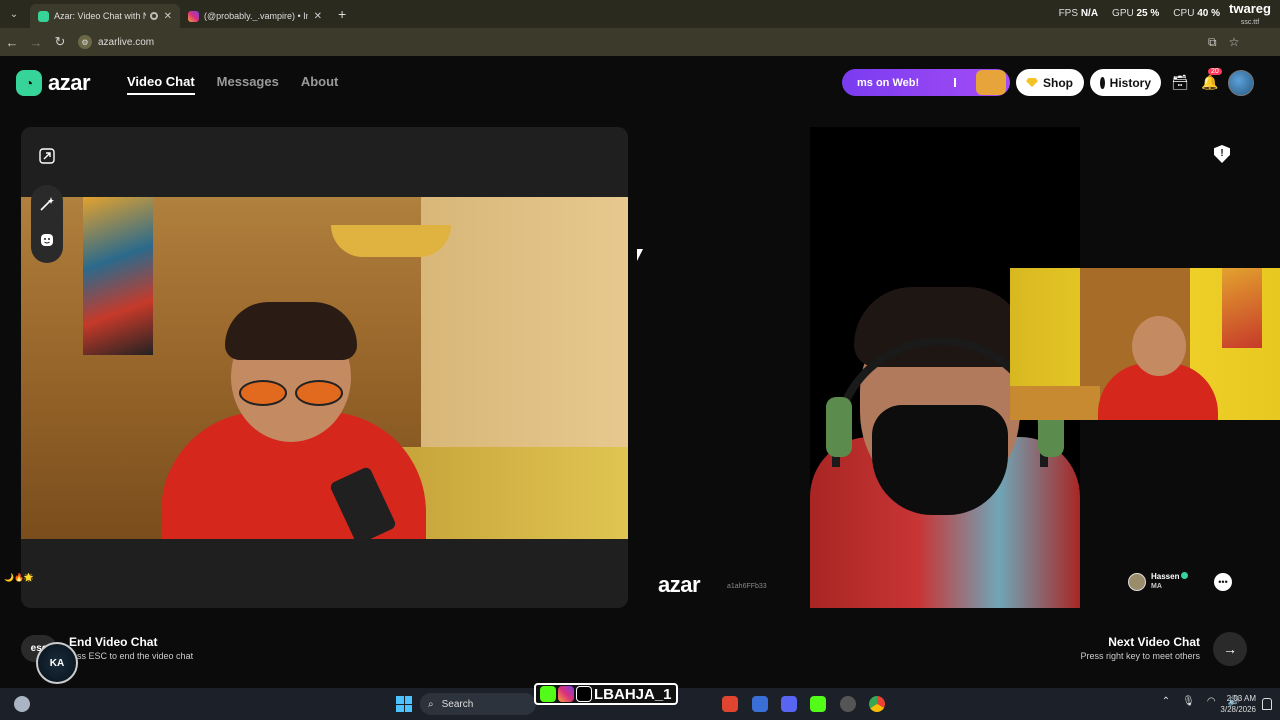 Image resolution: width=1280 pixels, height=720 pixels. What do you see at coordinates (584, 694) in the screenshot?
I see `tiktok-logo-icon` at bounding box center [584, 694].